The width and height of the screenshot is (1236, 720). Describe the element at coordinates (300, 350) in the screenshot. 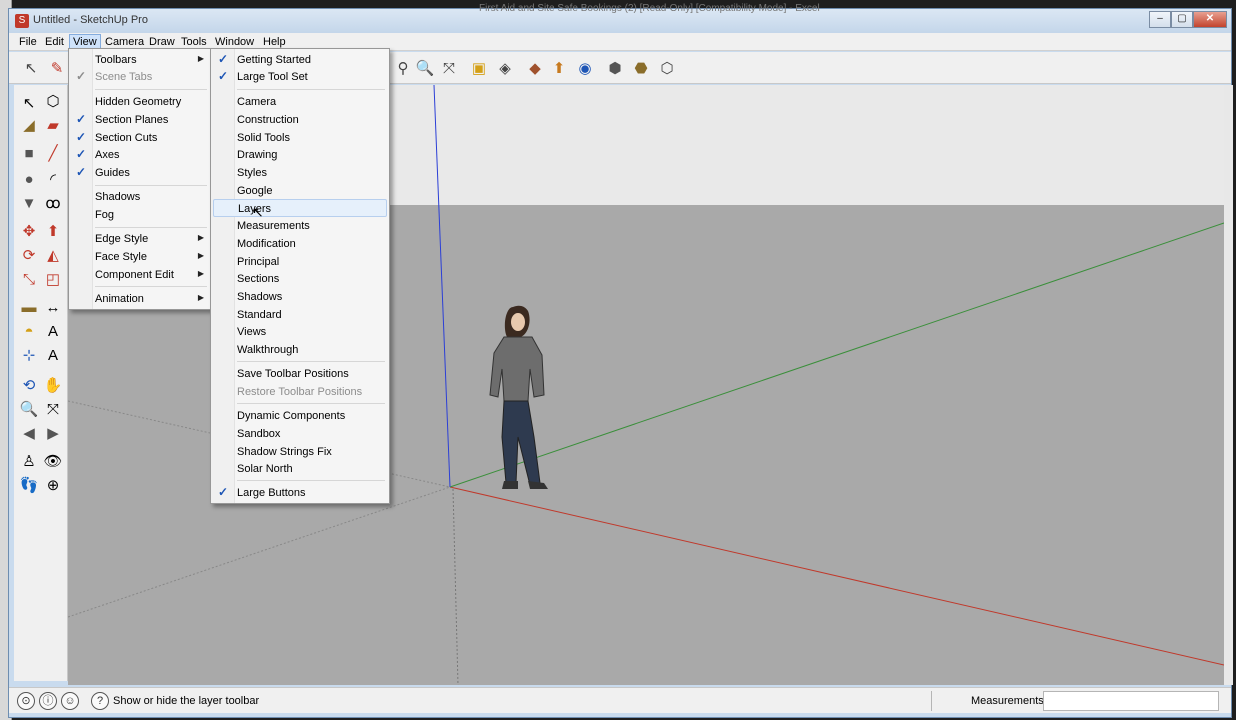

I see `toolbars-item-walkthrough: Walkthrough` at that location.